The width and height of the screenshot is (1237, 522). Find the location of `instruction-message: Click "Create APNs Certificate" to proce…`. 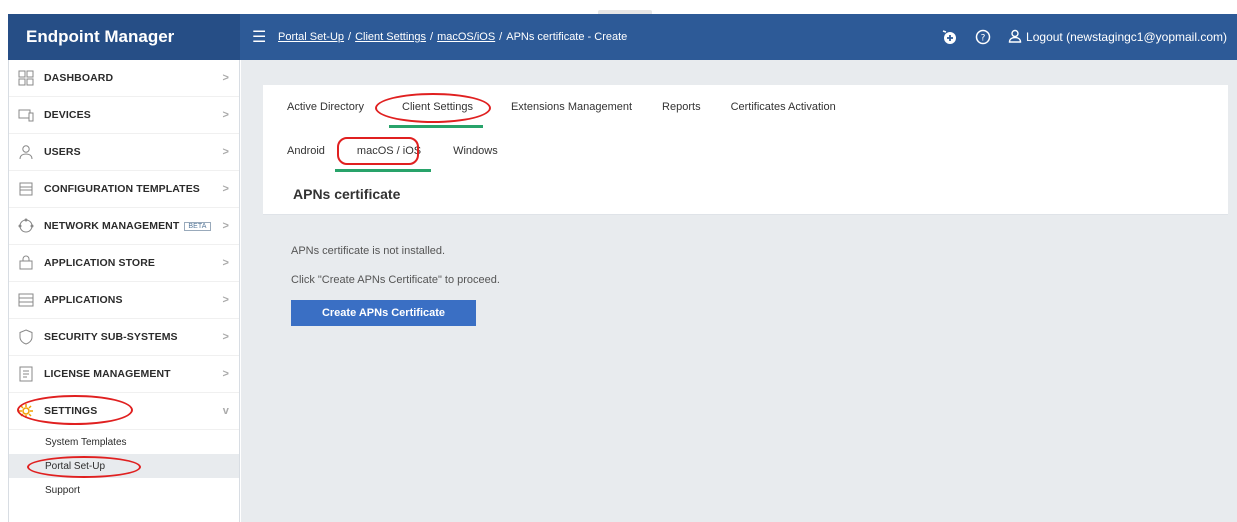

instruction-message: Click "Create APNs Certificate" to proce… is located at coordinates (395, 280).